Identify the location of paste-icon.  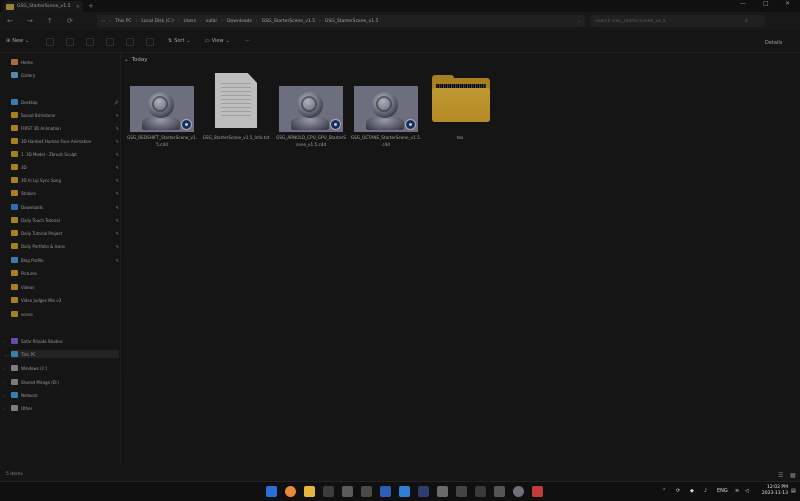
(90, 42).